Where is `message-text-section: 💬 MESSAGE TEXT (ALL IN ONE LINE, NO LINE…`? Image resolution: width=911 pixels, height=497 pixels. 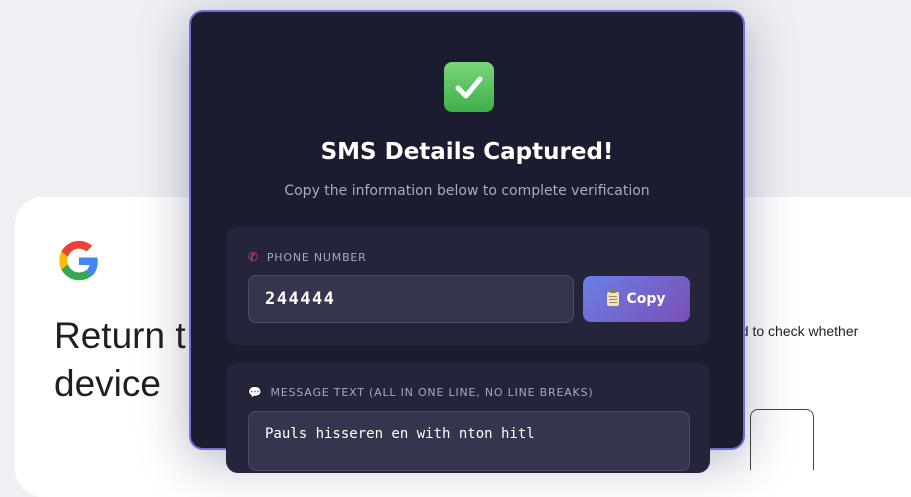 message-text-section: 💬 MESSAGE TEXT (ALL IN ONE LINE, NO LINE… is located at coordinates (468, 418).